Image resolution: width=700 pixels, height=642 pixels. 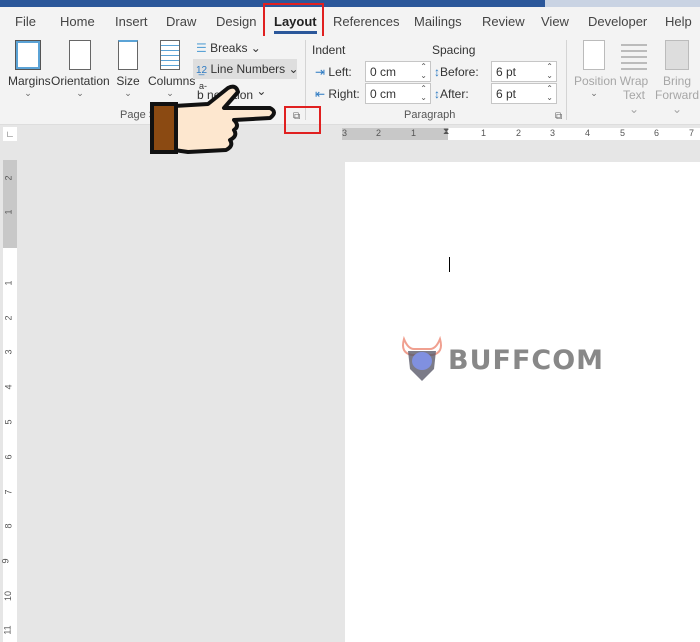 I want to click on tab-developer: Developer, so click(x=617, y=21).